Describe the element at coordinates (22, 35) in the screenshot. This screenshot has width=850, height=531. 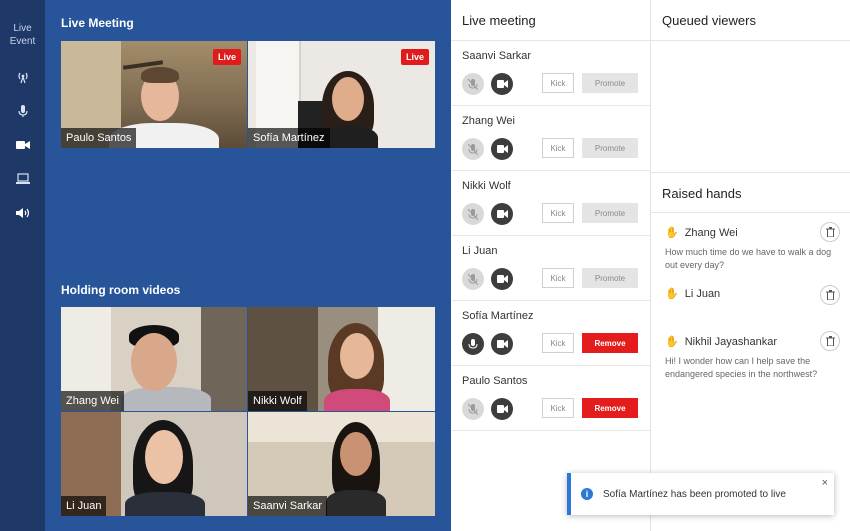
I see `rail-title: Live Event` at that location.